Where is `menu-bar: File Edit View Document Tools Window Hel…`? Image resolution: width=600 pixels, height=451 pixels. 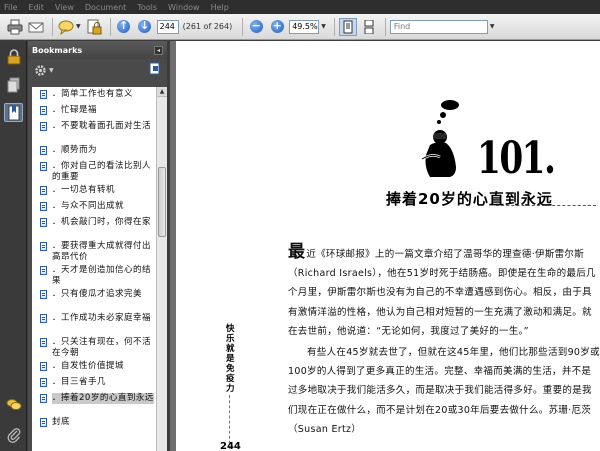
menu-bar: File Edit View Document Tools Window Hel… is located at coordinates (300, 7).